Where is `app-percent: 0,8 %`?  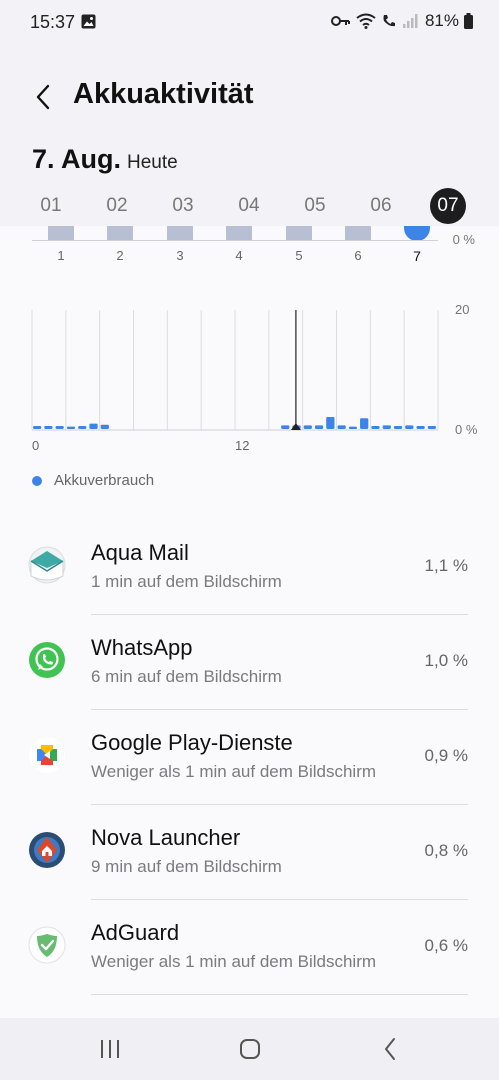
app-percent: 0,8 % is located at coordinates (446, 850).